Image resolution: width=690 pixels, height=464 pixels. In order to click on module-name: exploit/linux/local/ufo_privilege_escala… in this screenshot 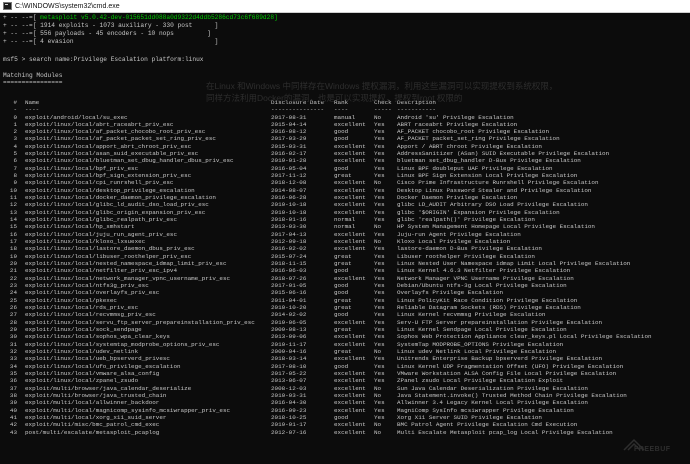, I will do `click(103, 366)`.